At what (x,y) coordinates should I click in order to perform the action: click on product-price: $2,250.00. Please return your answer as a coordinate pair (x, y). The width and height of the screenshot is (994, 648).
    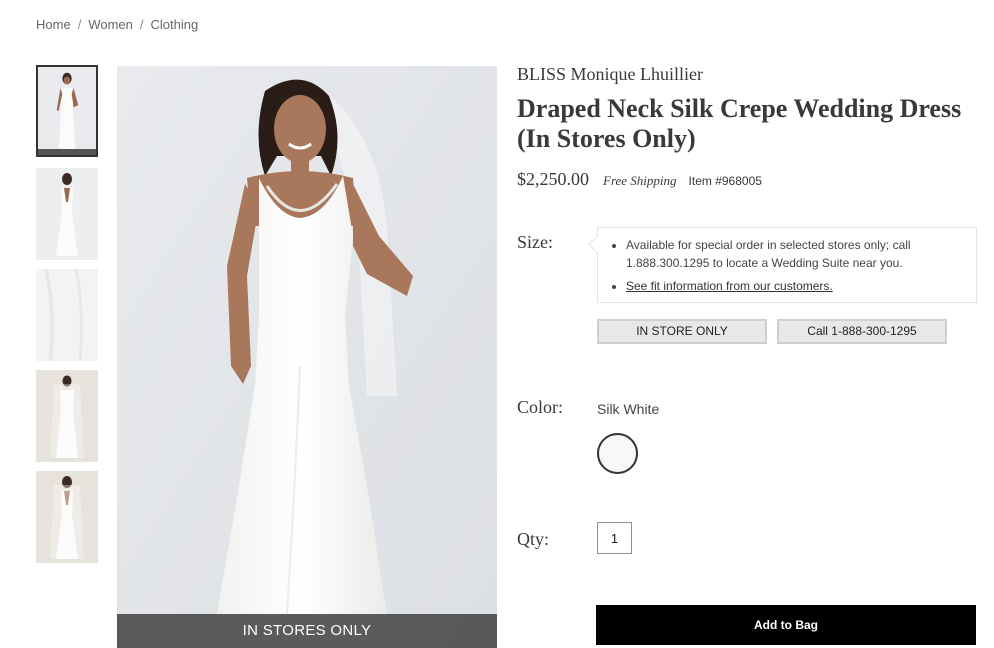
    Looking at the image, I should click on (553, 179).